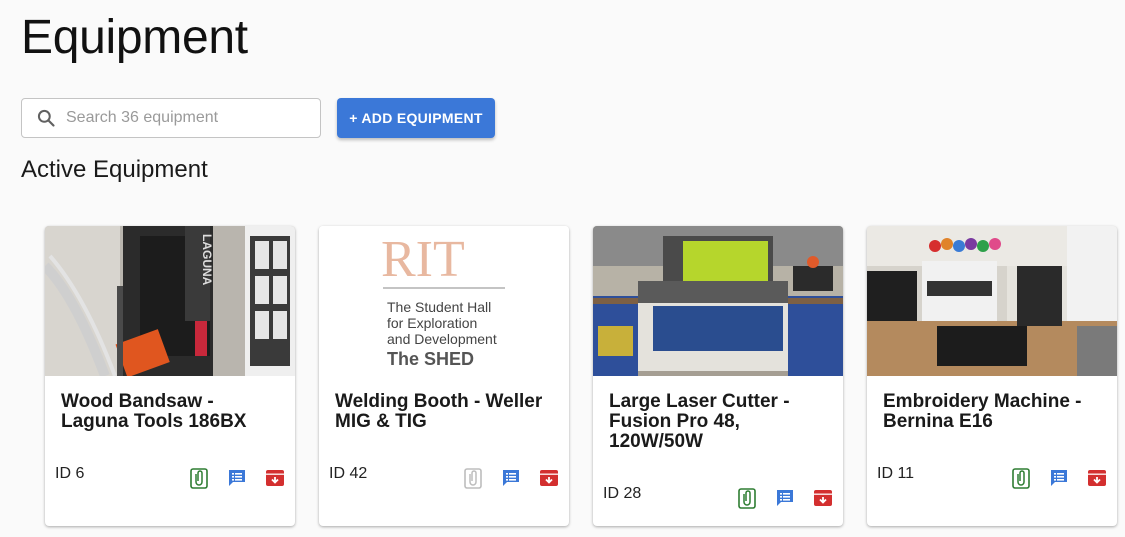  What do you see at coordinates (348, 473) in the screenshot?
I see `card-id: ID 42` at bounding box center [348, 473].